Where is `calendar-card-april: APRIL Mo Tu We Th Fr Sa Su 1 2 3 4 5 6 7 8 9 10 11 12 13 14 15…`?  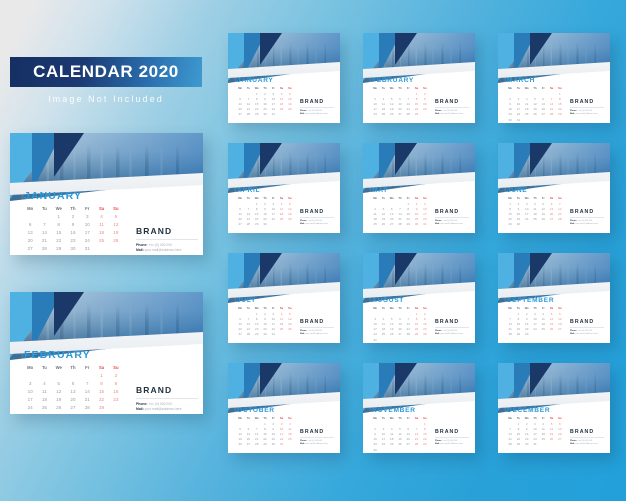 calendar-card-april: APRIL Mo Tu We Th Fr Sa Su 1 2 3 4 5 6 7 8 9 10 11 12 13 14 15… is located at coordinates (284, 188).